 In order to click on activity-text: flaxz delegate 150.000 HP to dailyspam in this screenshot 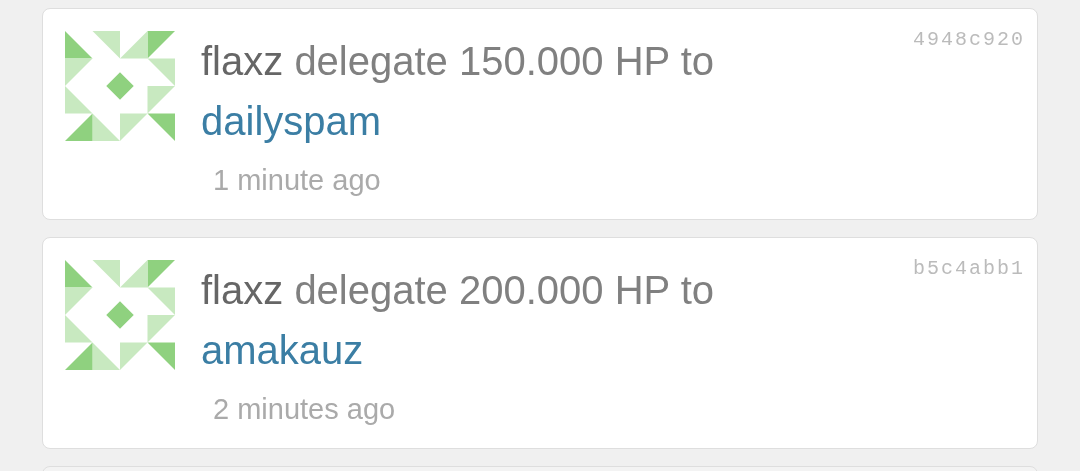, I will do `click(458, 91)`.